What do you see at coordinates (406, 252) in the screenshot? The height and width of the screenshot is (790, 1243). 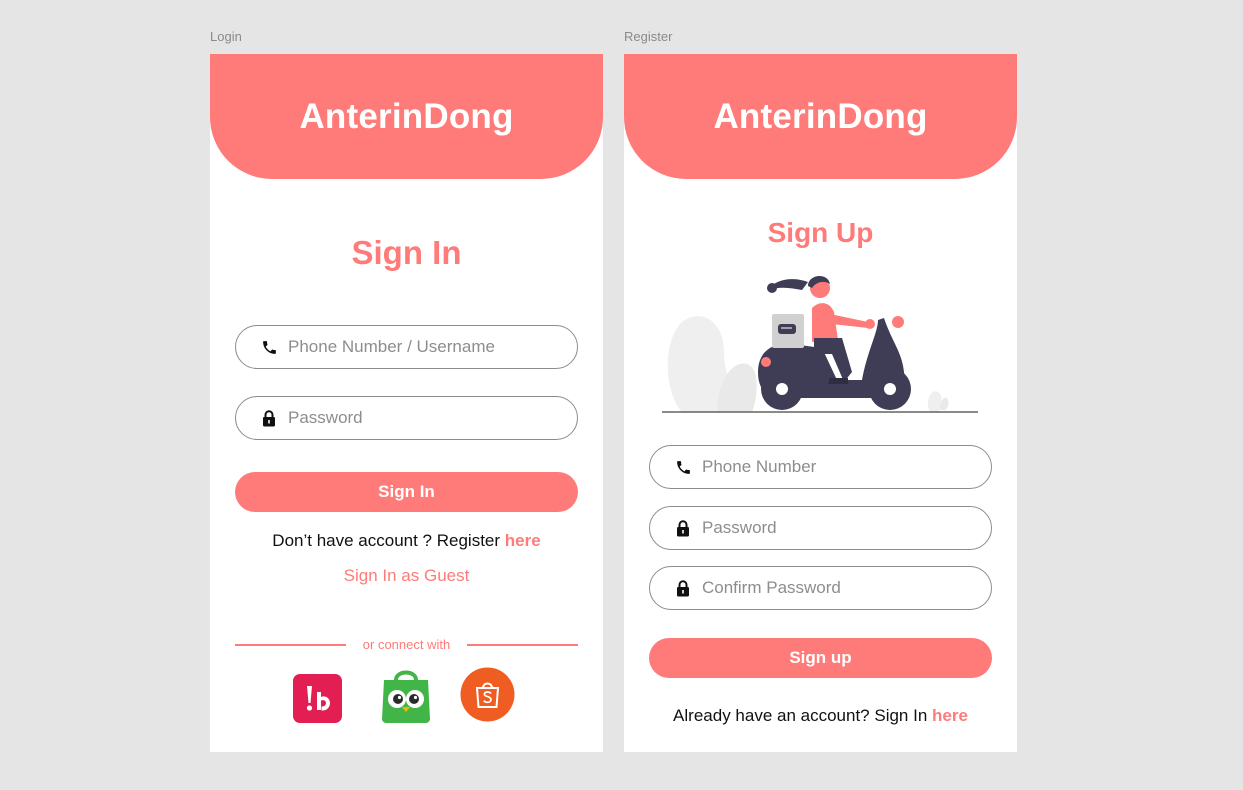 I see `page-title: Sign In` at bounding box center [406, 252].